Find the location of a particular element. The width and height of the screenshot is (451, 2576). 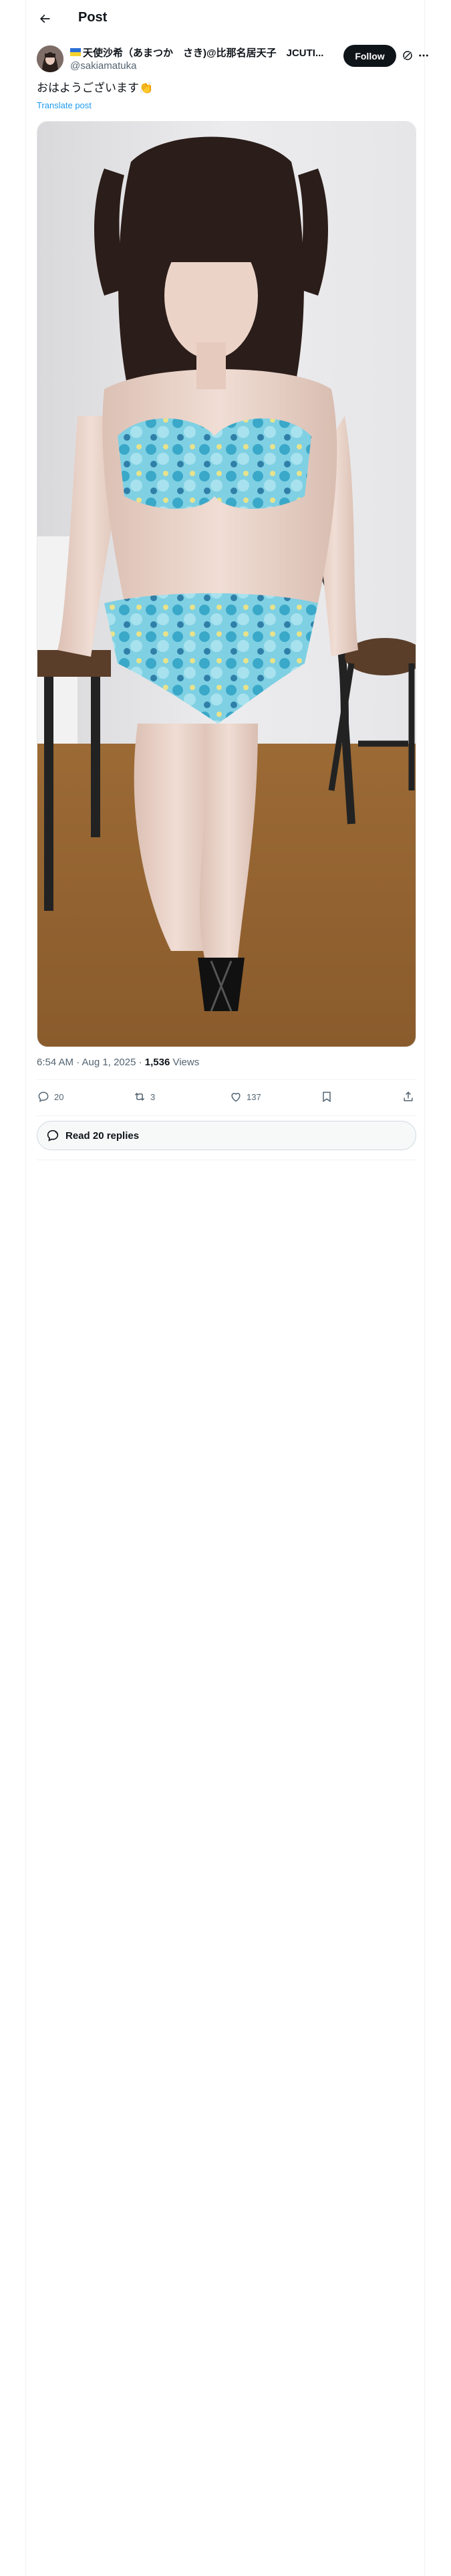

read-replies-button: Read 20 replies is located at coordinates (226, 1135).